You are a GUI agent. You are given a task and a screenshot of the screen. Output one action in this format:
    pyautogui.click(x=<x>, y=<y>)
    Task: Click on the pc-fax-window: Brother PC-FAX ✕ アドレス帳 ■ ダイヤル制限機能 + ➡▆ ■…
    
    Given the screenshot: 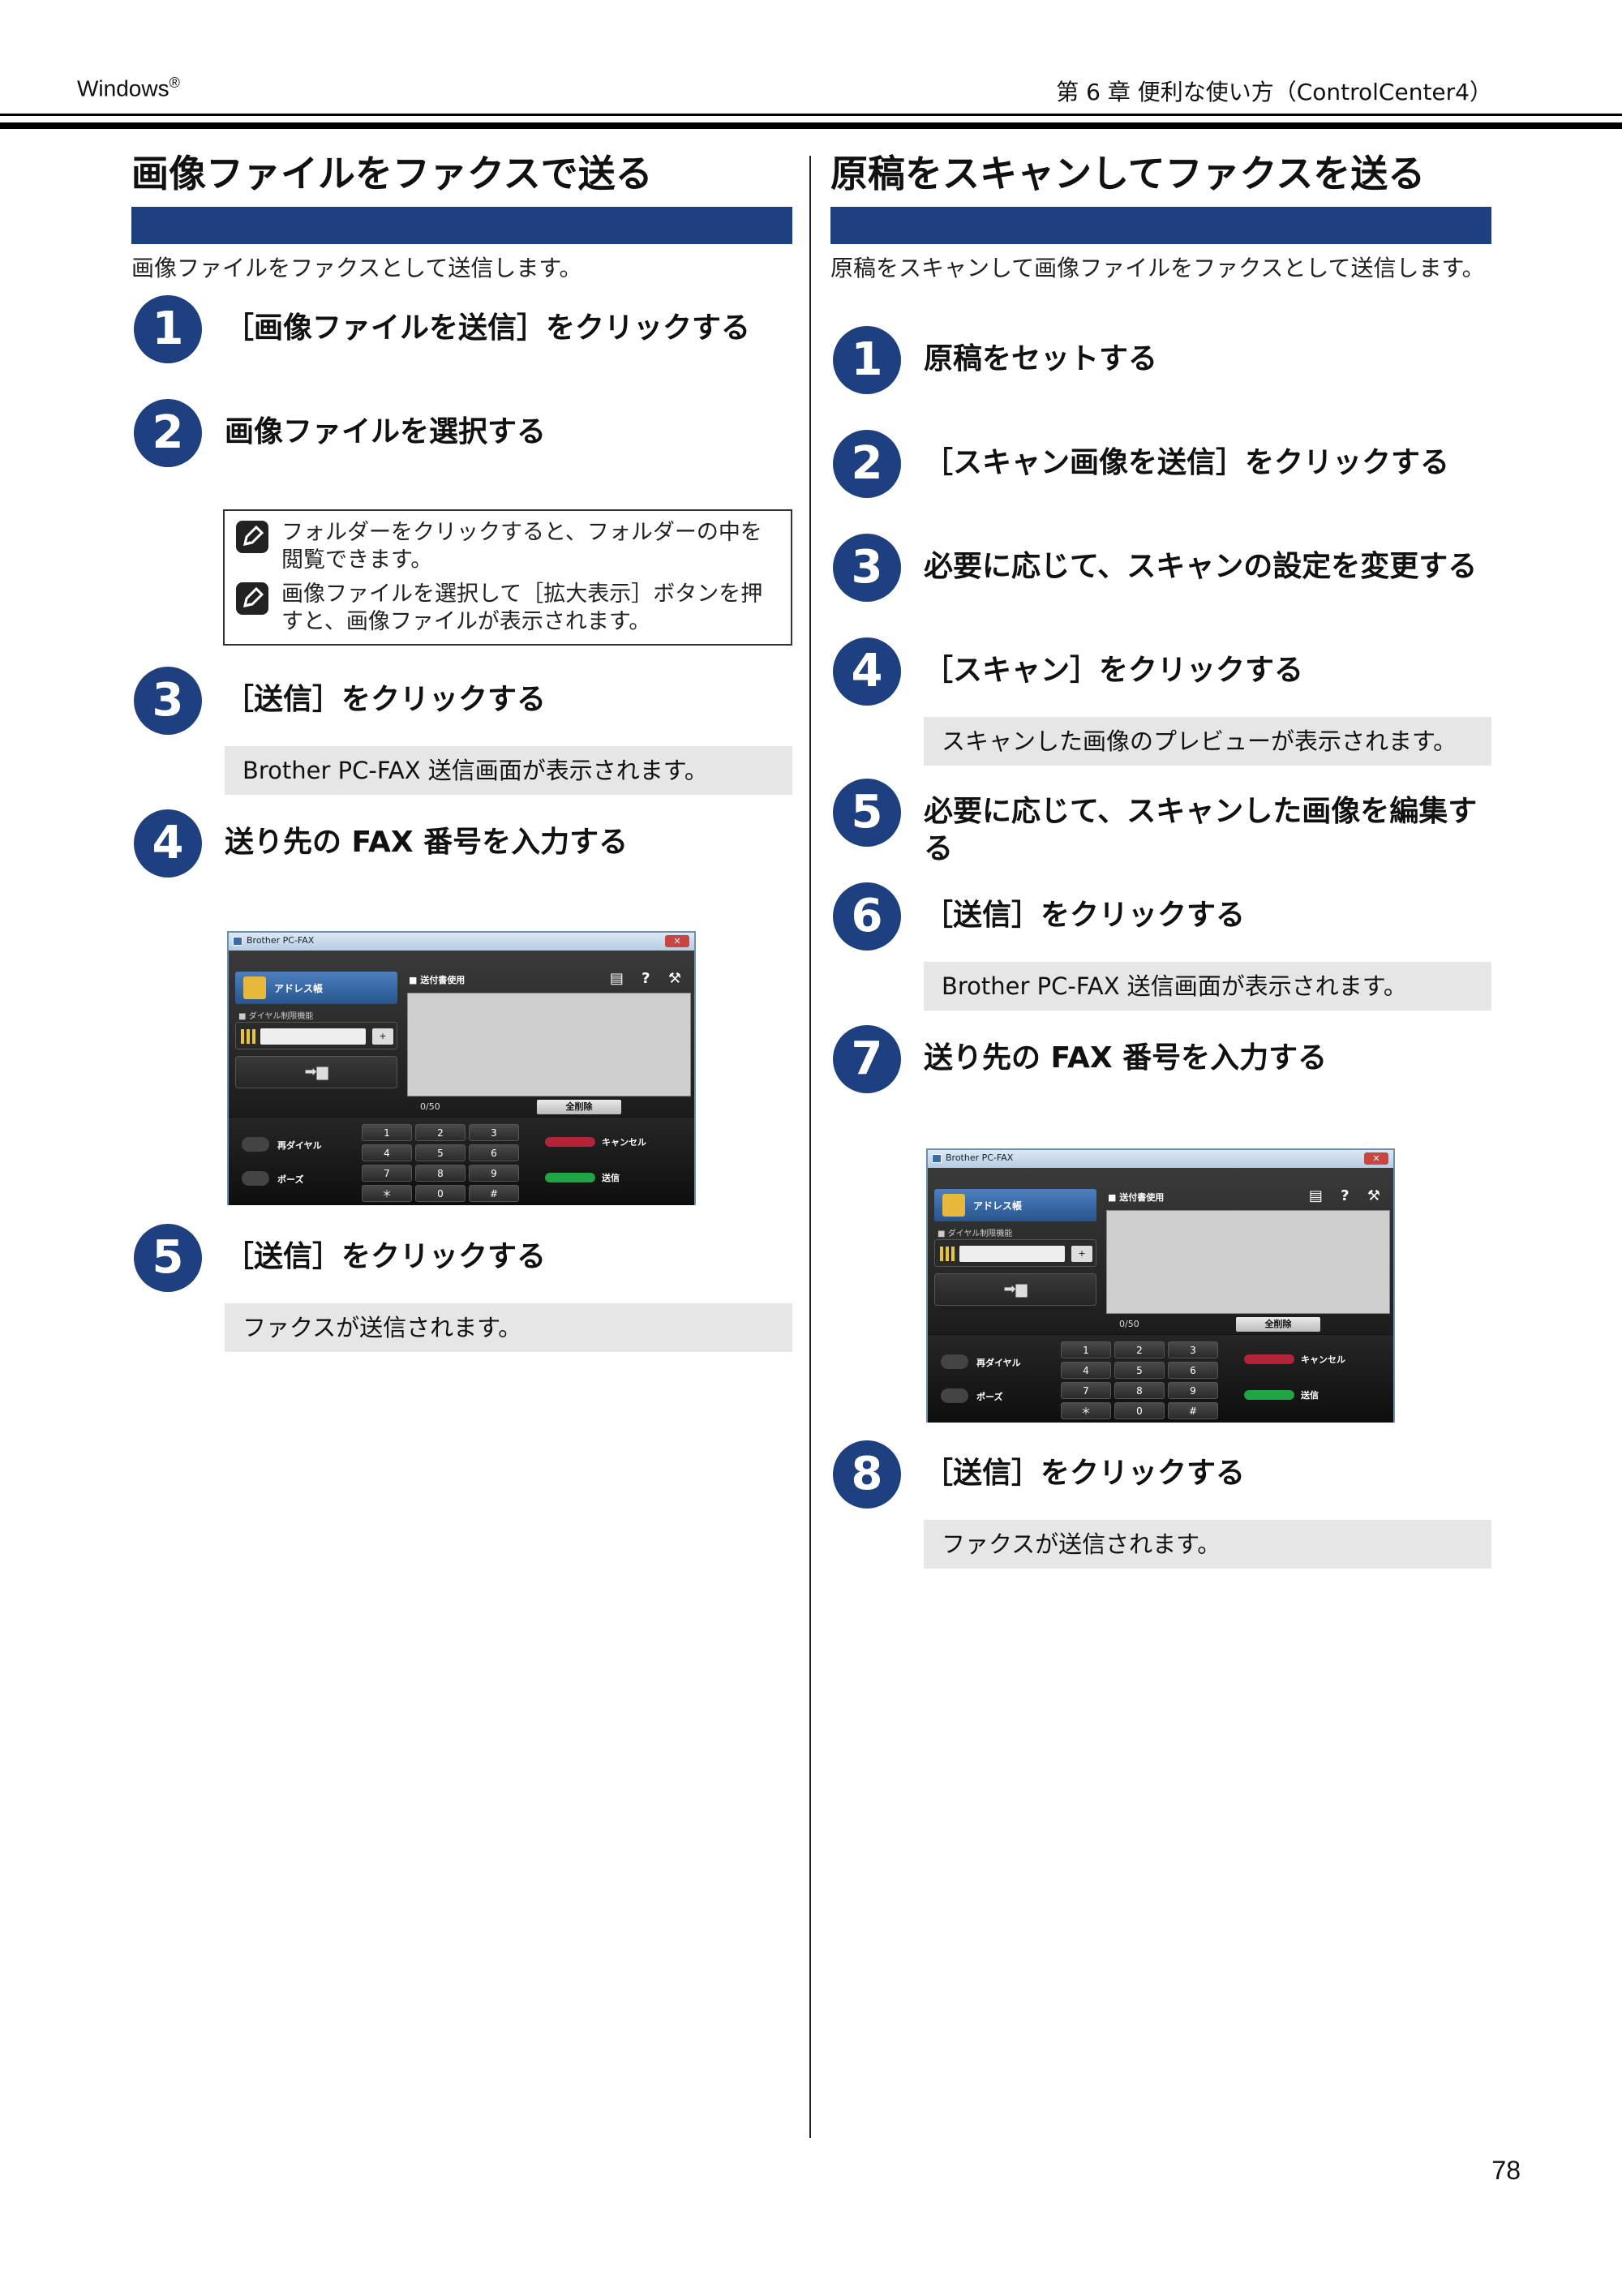 What is the action you would take?
    pyautogui.click(x=462, y=1068)
    